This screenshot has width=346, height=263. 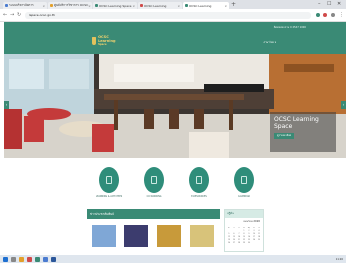 I want to click on calendar-day: 3, so click(x=254, y=231).